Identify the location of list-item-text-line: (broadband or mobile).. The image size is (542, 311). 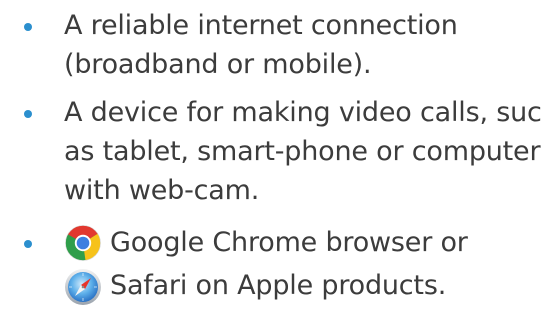
(218, 64).